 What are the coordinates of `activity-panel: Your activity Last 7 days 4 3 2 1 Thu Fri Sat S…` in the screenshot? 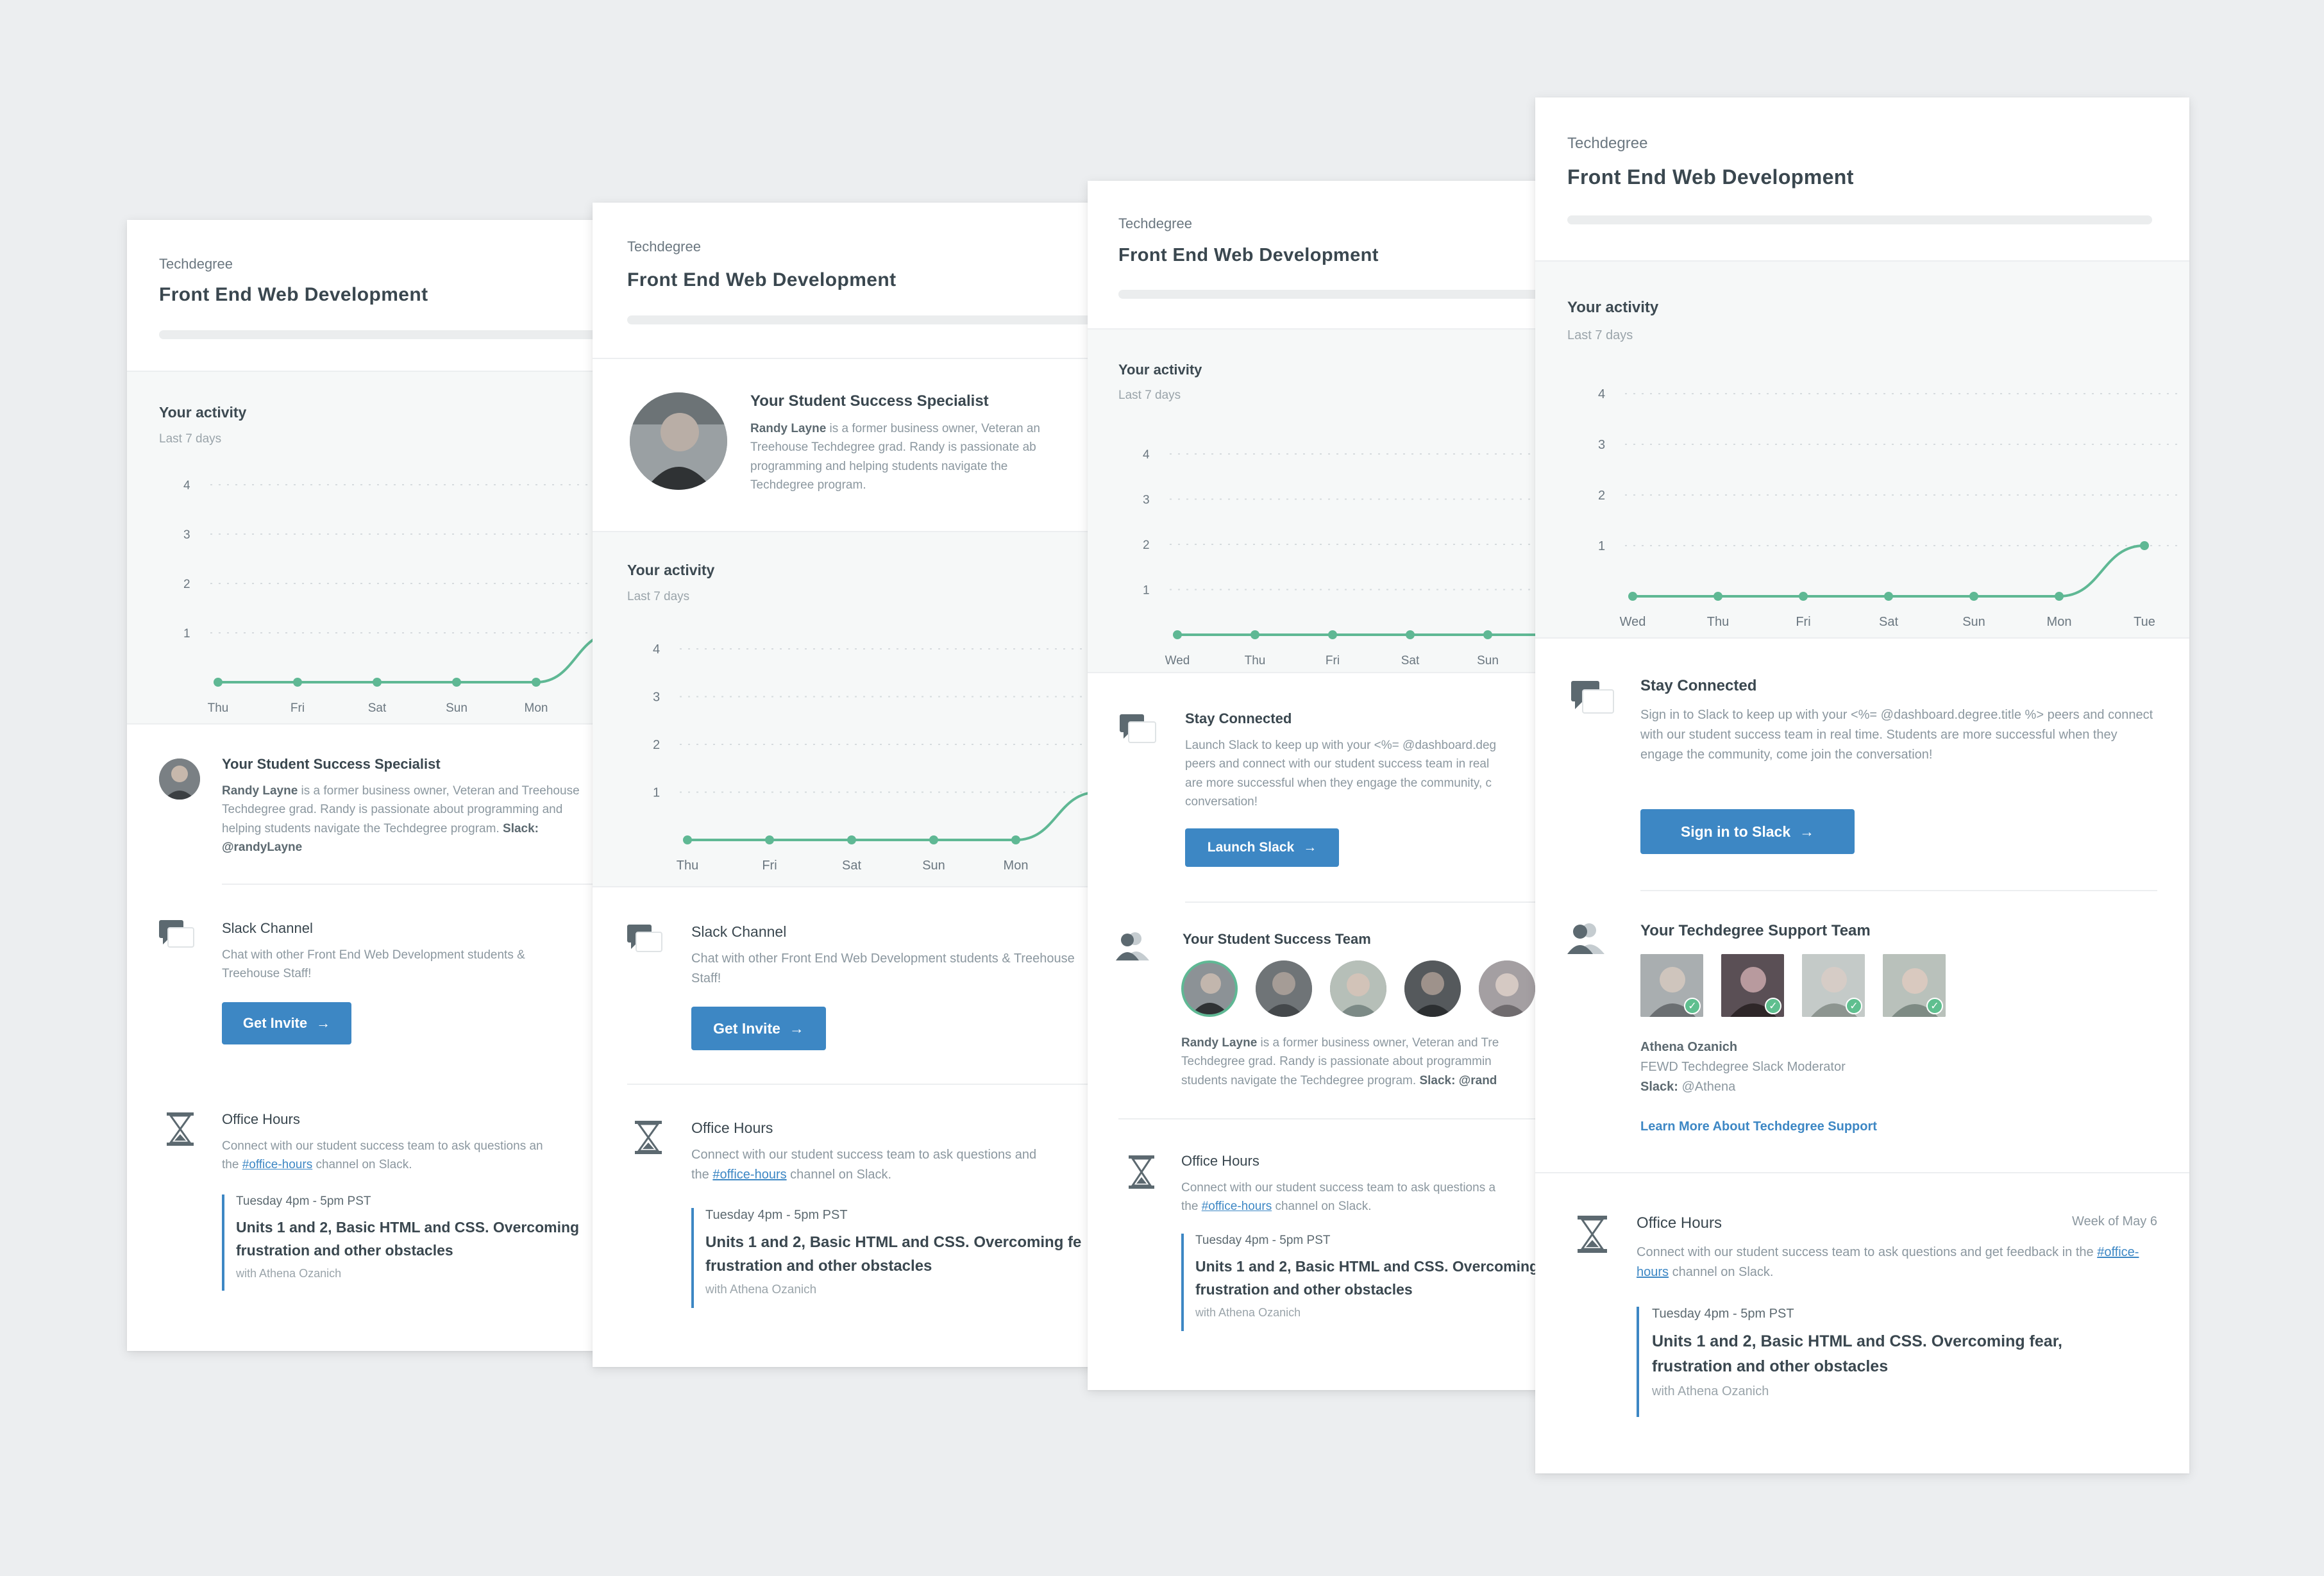 It's located at (370, 548).